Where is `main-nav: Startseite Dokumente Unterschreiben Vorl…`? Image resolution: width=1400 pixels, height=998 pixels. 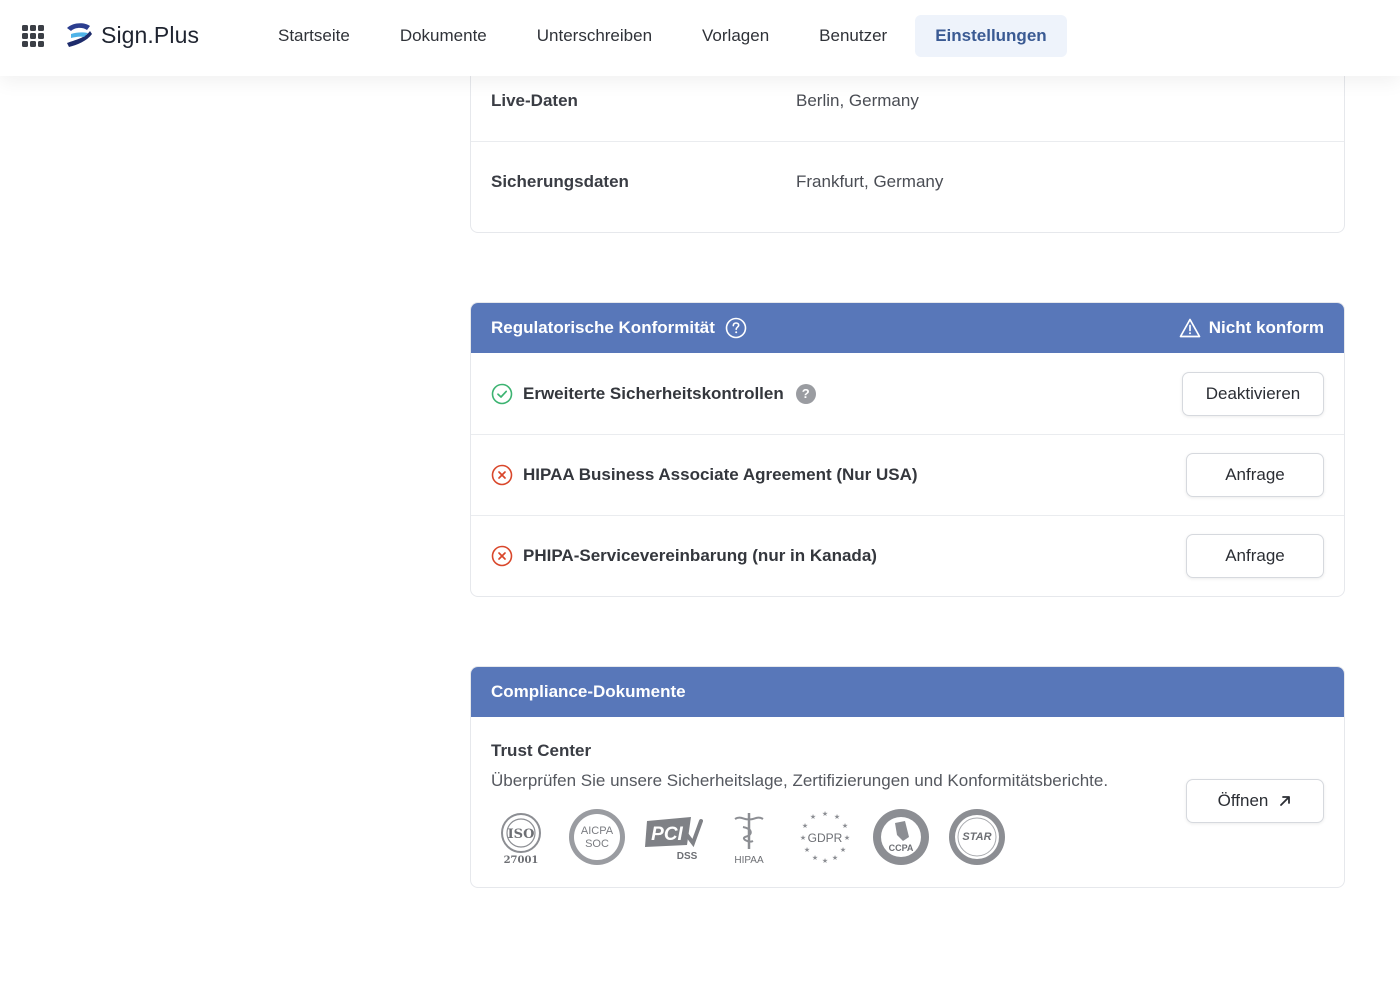 main-nav: Startseite Dokumente Unterschreiben Vorl… is located at coordinates (660, 36).